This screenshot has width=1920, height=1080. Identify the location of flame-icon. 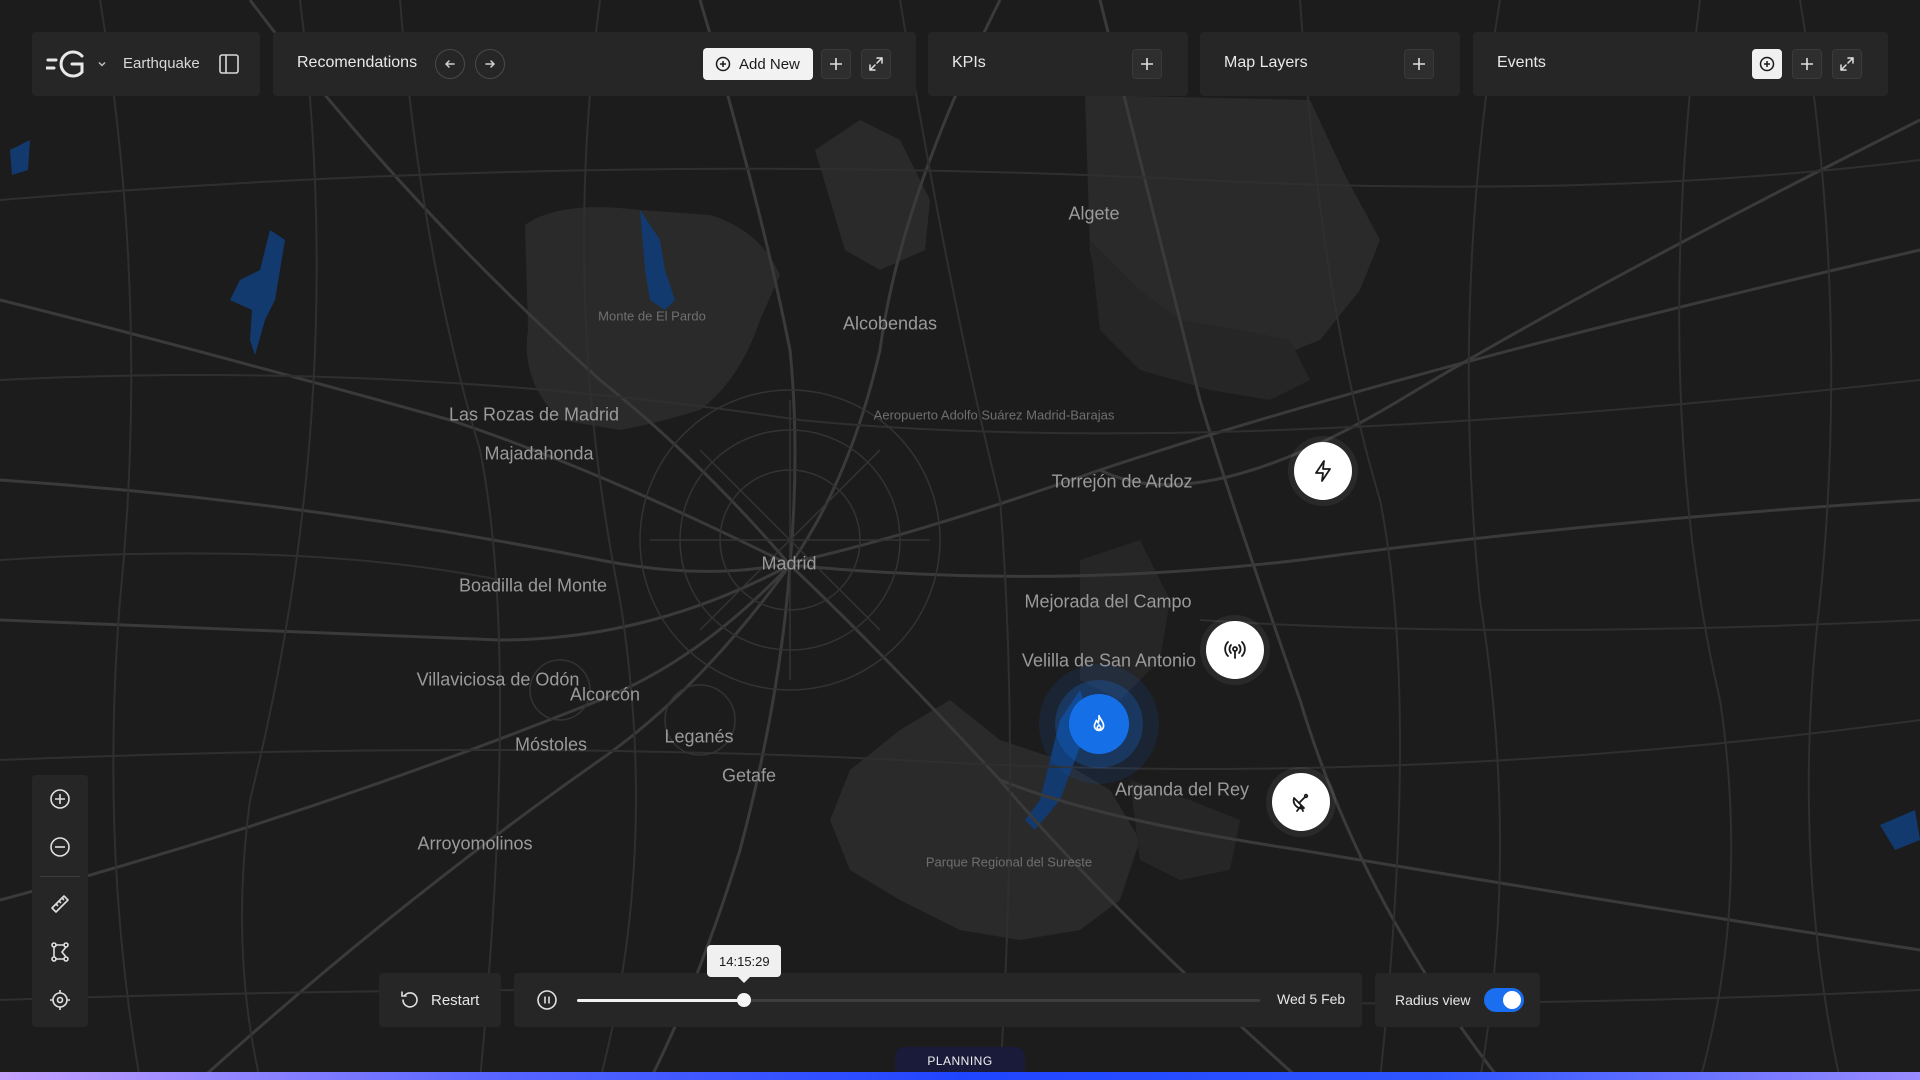
(1099, 723).